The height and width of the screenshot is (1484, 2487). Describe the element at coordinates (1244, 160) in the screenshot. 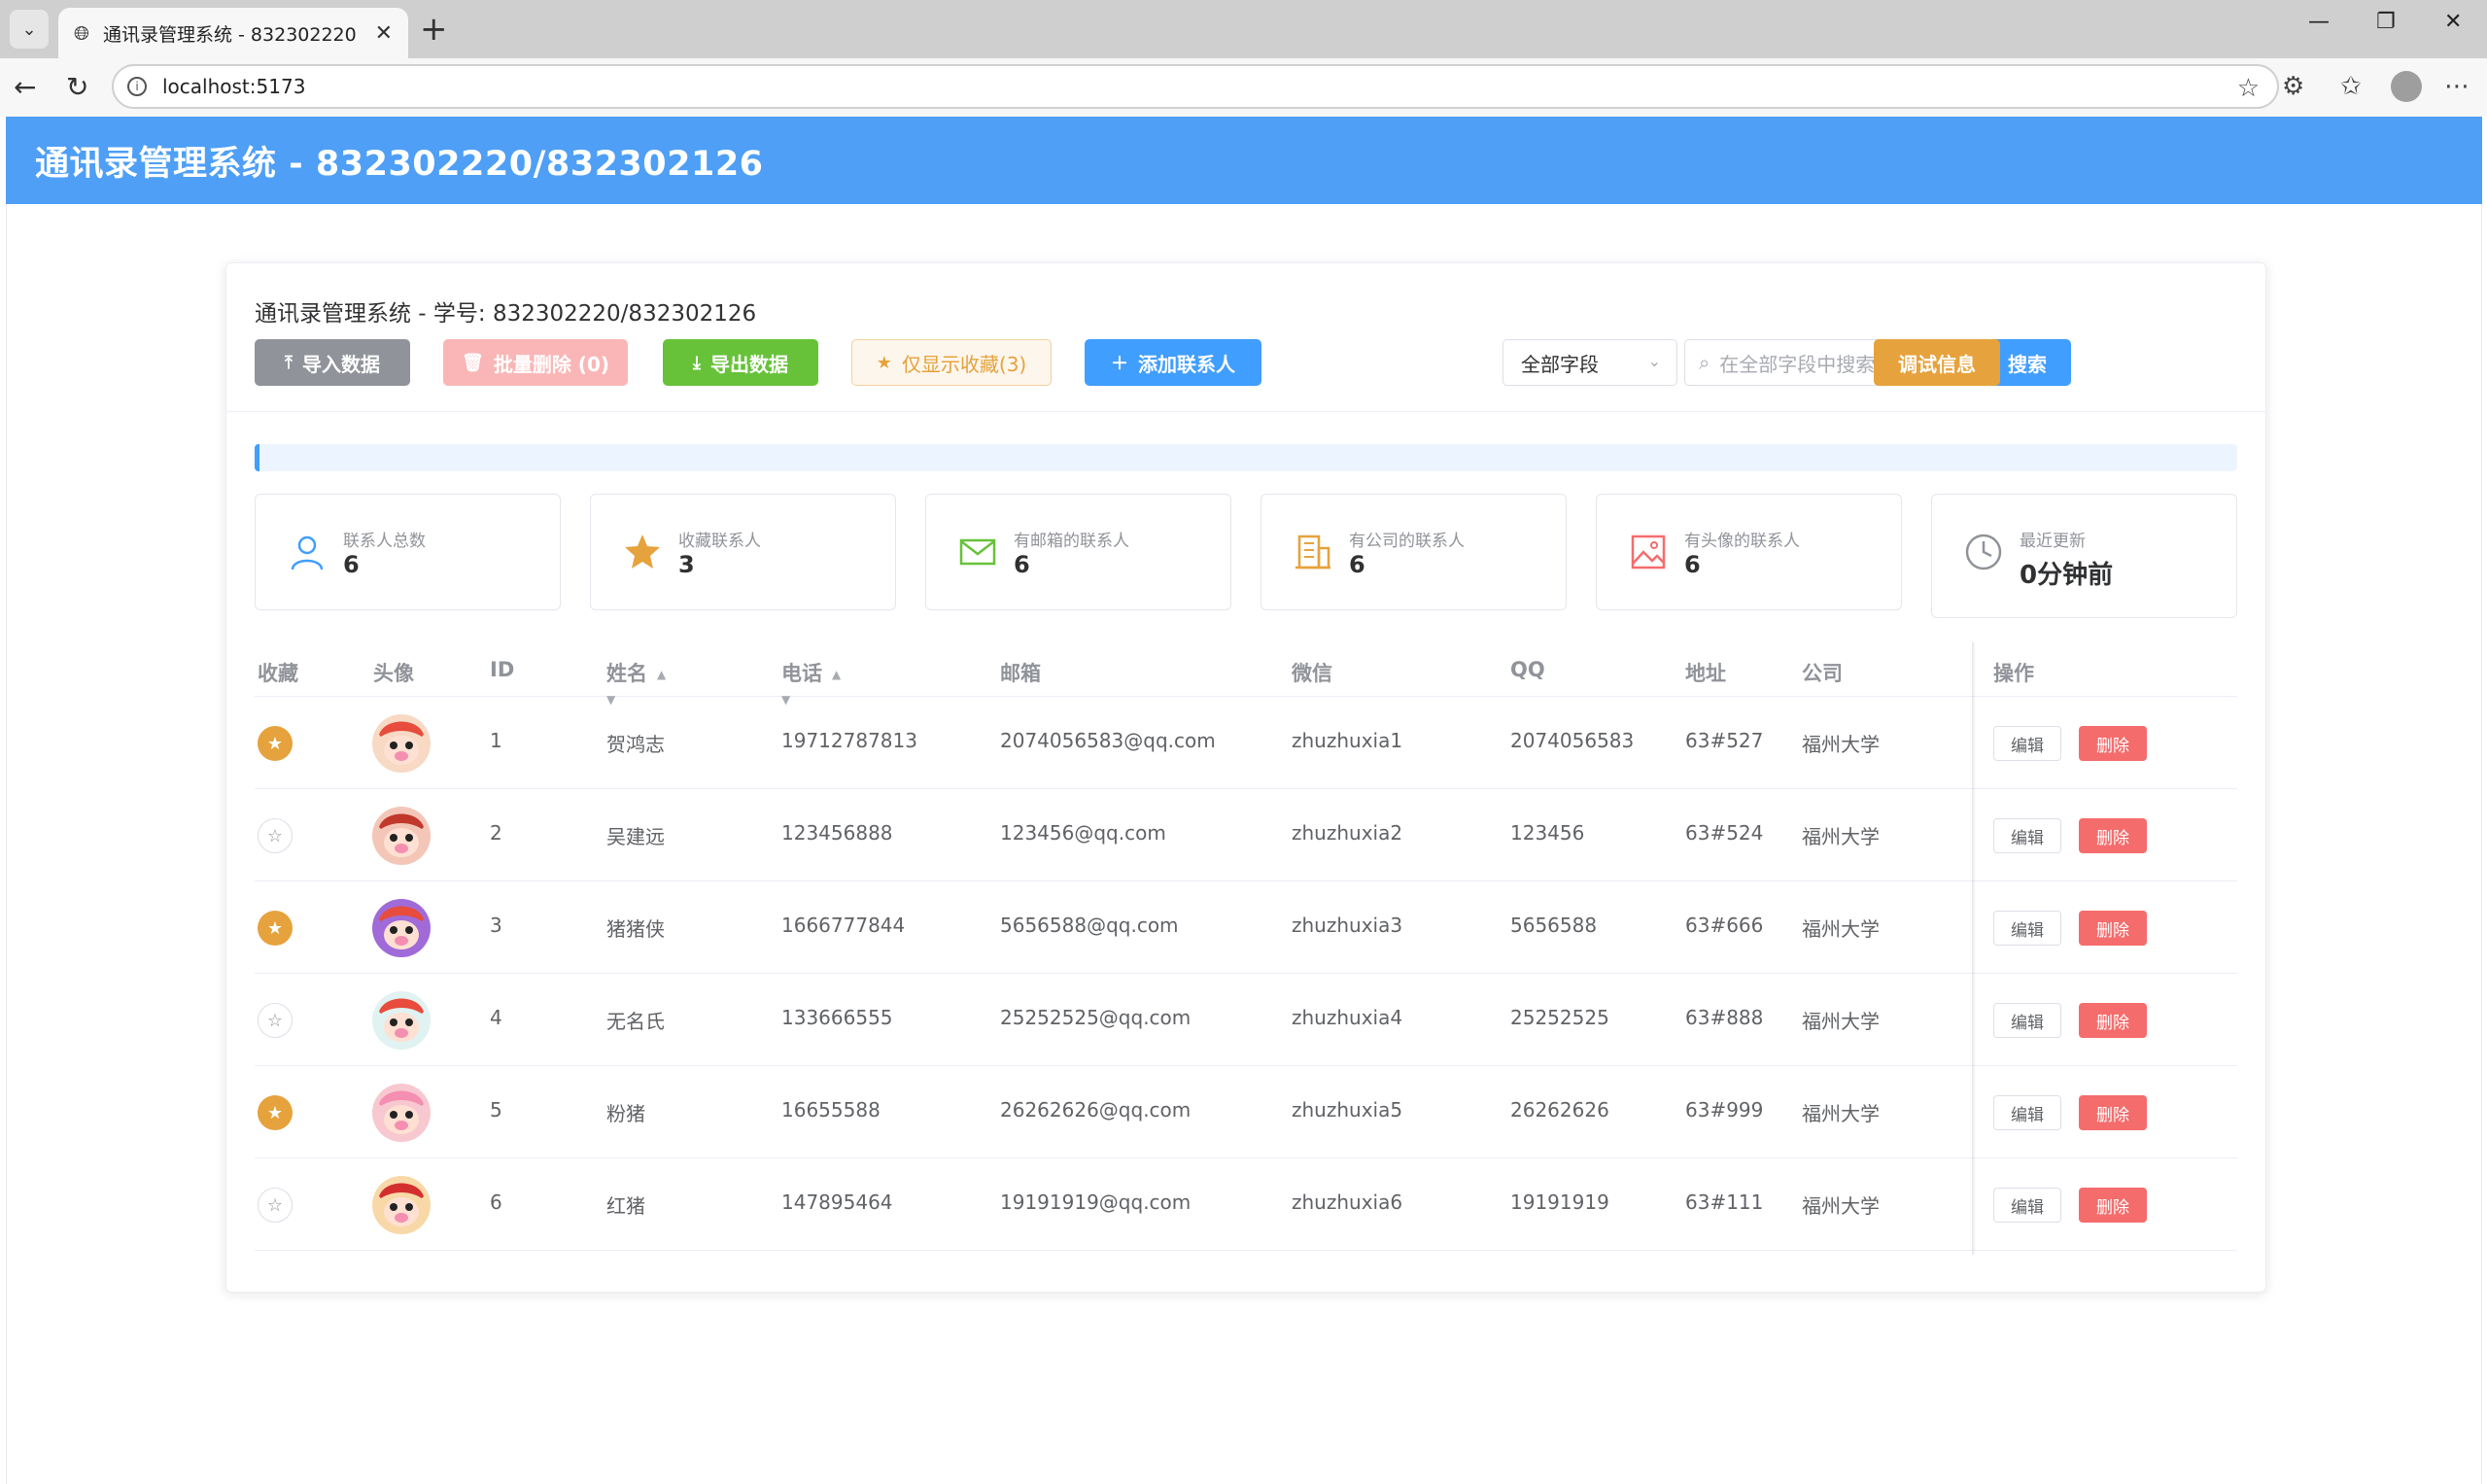

I see `app-header: 通讯录管理系统 - 832302220/832302126` at that location.